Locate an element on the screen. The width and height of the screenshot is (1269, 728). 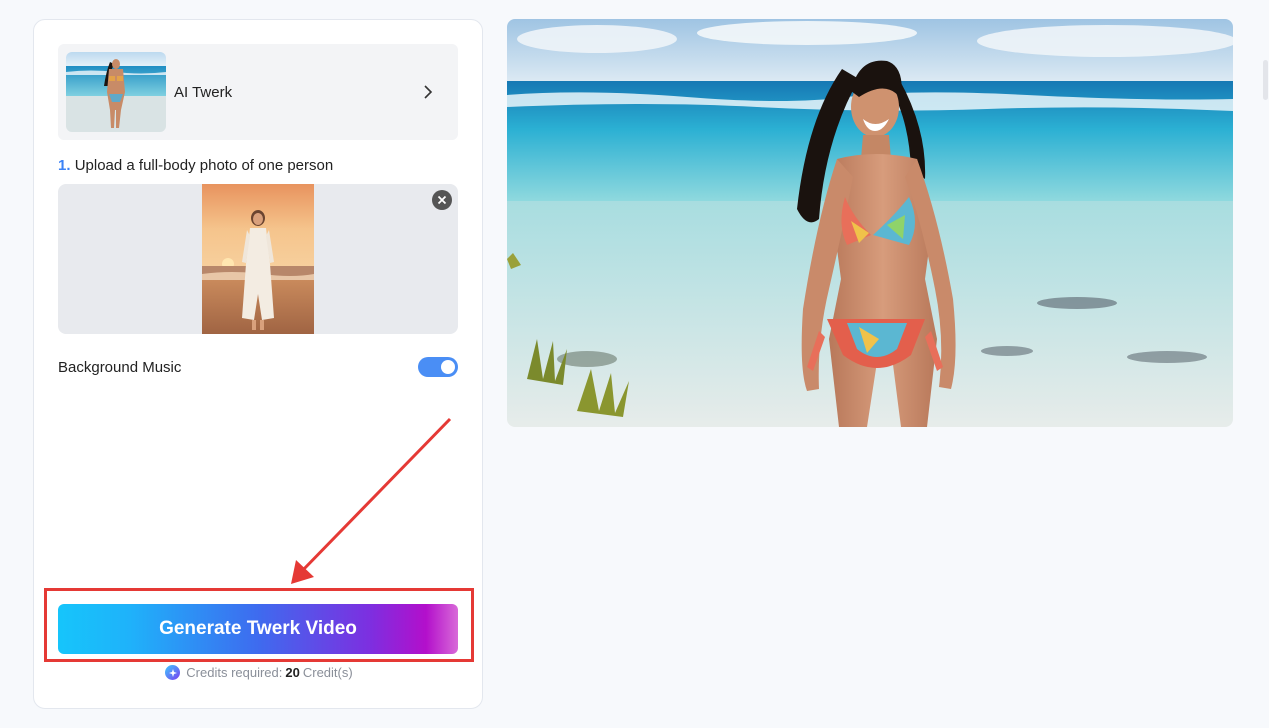
uploaded-photo is located at coordinates (258, 259).